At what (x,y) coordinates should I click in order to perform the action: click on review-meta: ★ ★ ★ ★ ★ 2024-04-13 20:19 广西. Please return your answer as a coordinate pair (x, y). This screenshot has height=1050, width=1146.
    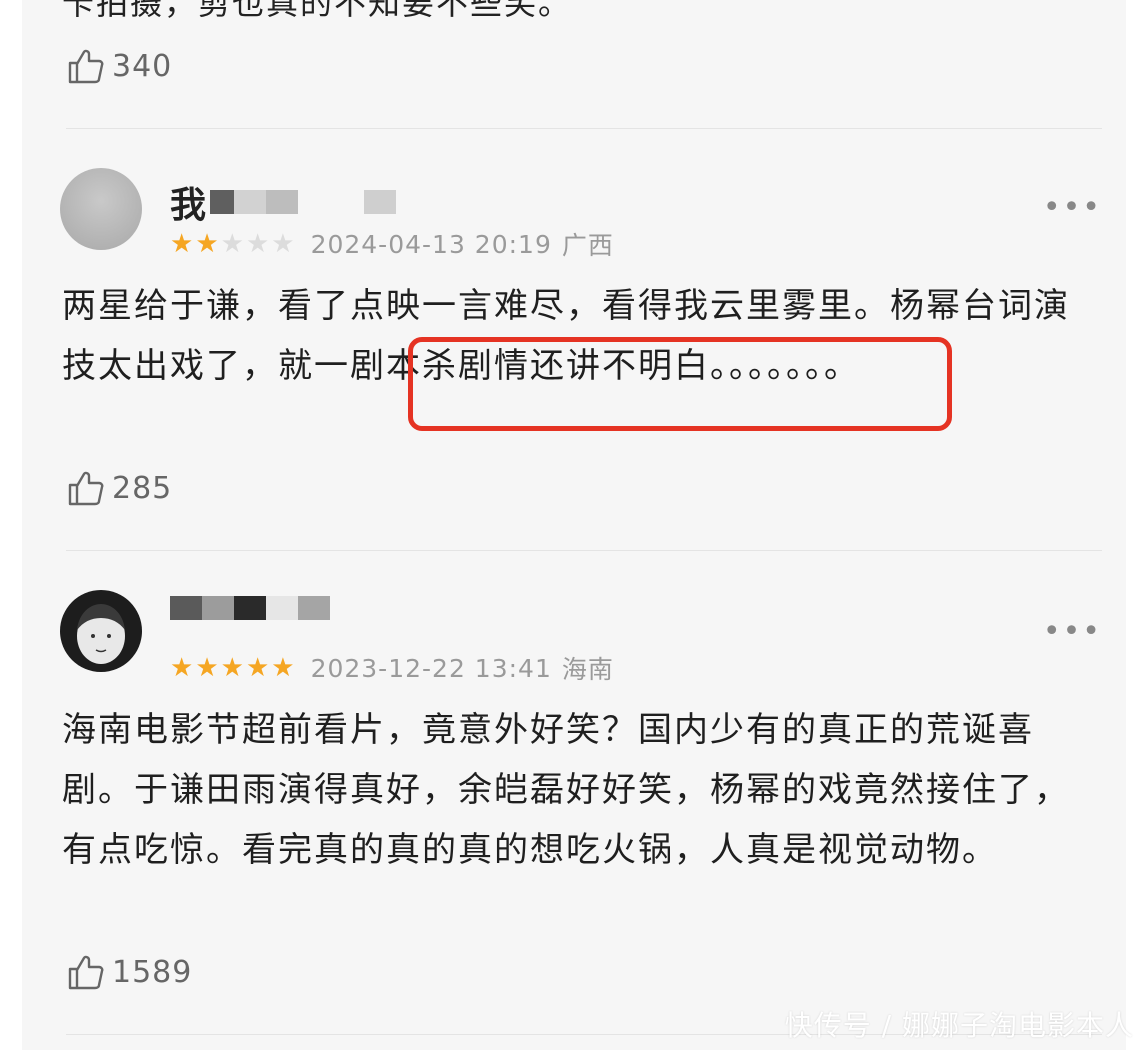
    Looking at the image, I should click on (392, 244).